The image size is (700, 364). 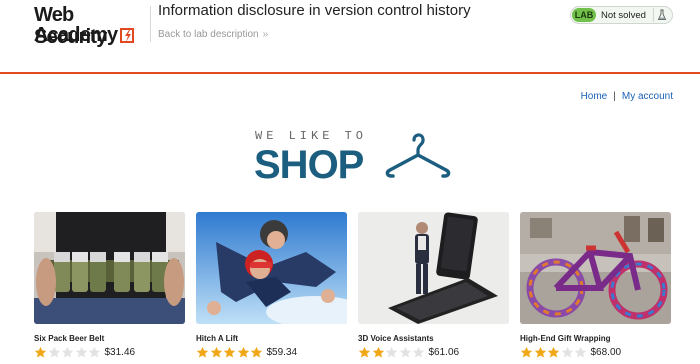 I want to click on top-nav: Home | My account, so click(x=627, y=96).